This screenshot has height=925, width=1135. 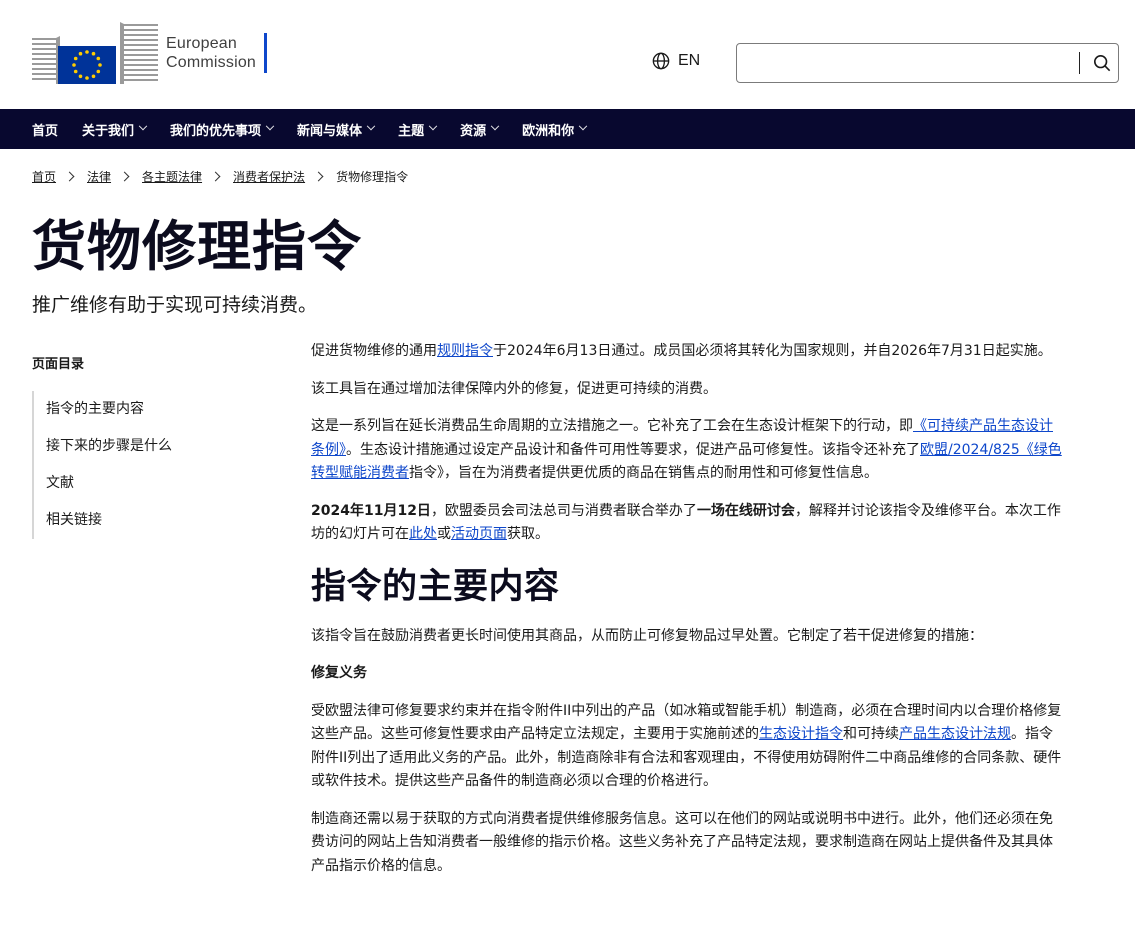 I want to click on search-button, so click(x=1102, y=63).